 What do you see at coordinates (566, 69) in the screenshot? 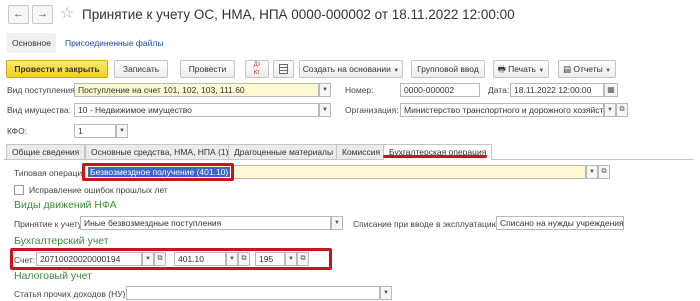
I see `report-icon: ▤` at bounding box center [566, 69].